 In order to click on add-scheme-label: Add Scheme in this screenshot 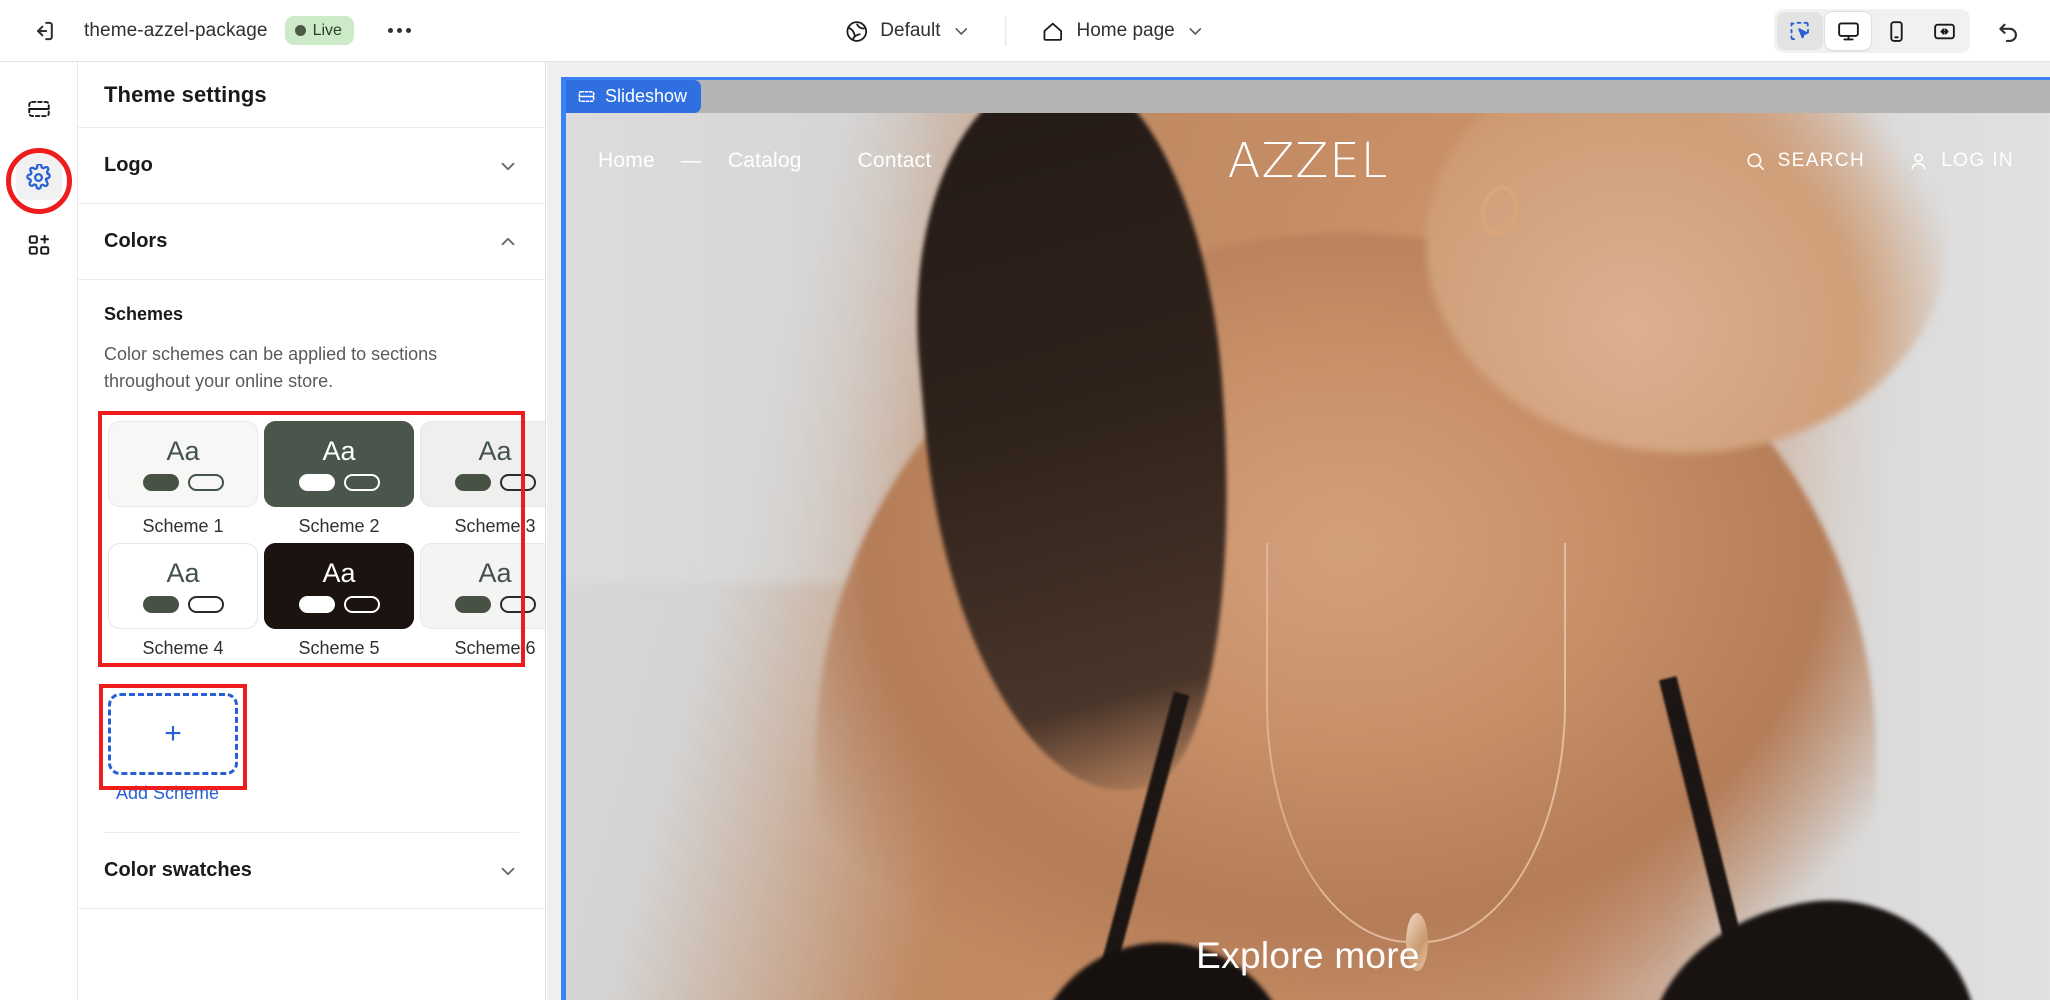, I will do `click(184, 793)`.